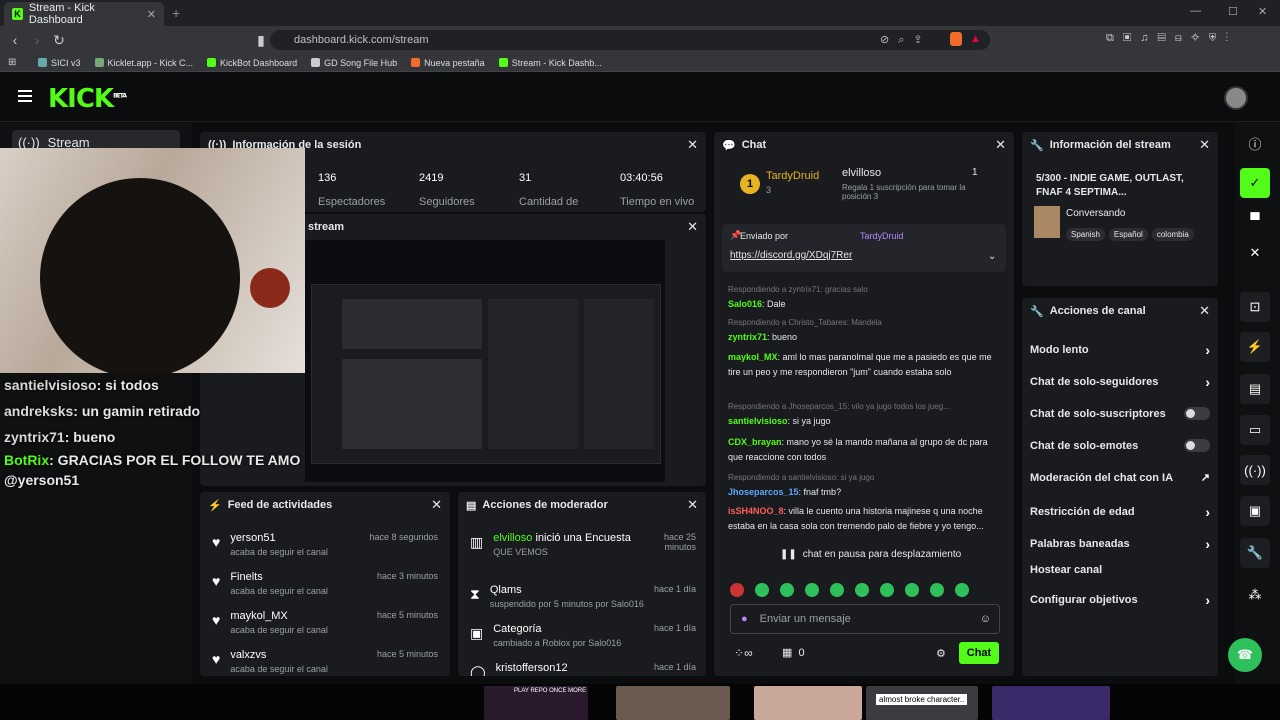 The height and width of the screenshot is (720, 1280). What do you see at coordinates (922, 703) in the screenshot?
I see `thumbnail: almost broke character..` at bounding box center [922, 703].